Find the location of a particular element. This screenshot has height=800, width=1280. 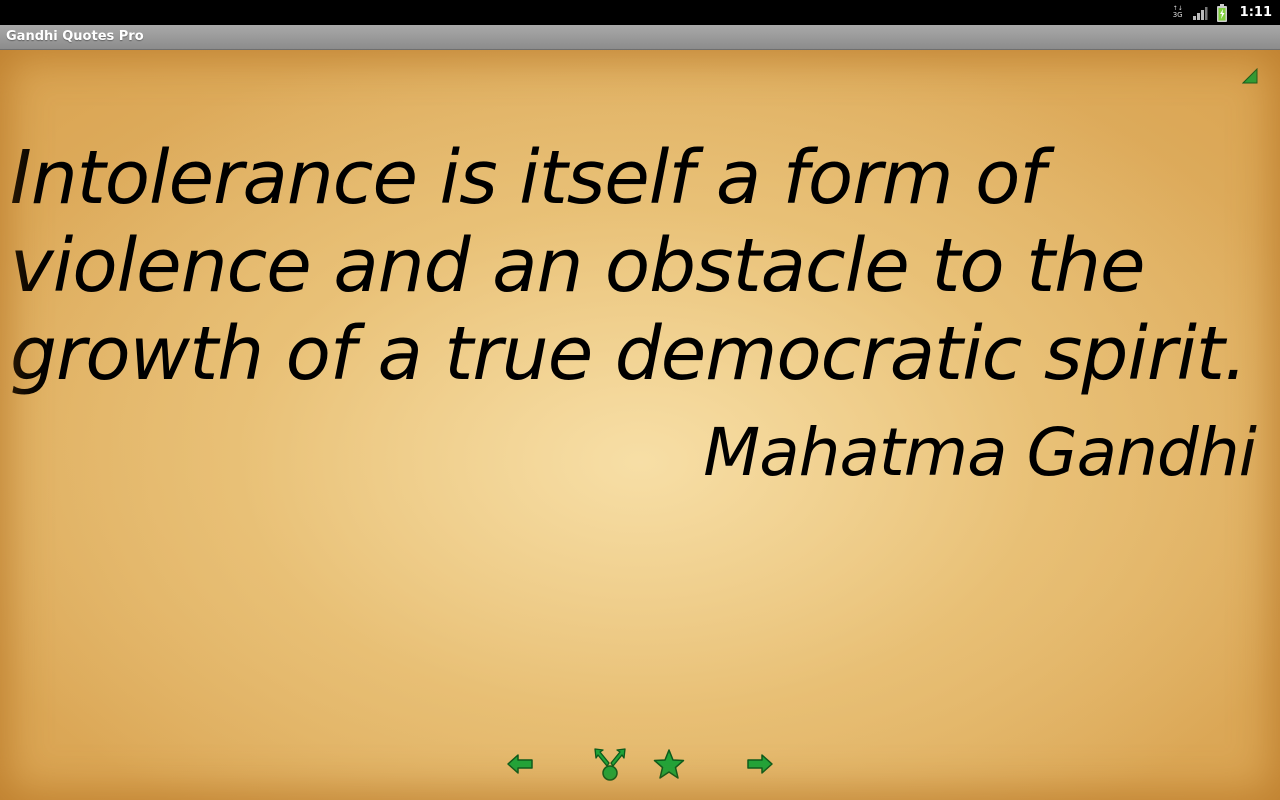

share-button is located at coordinates (610, 764).